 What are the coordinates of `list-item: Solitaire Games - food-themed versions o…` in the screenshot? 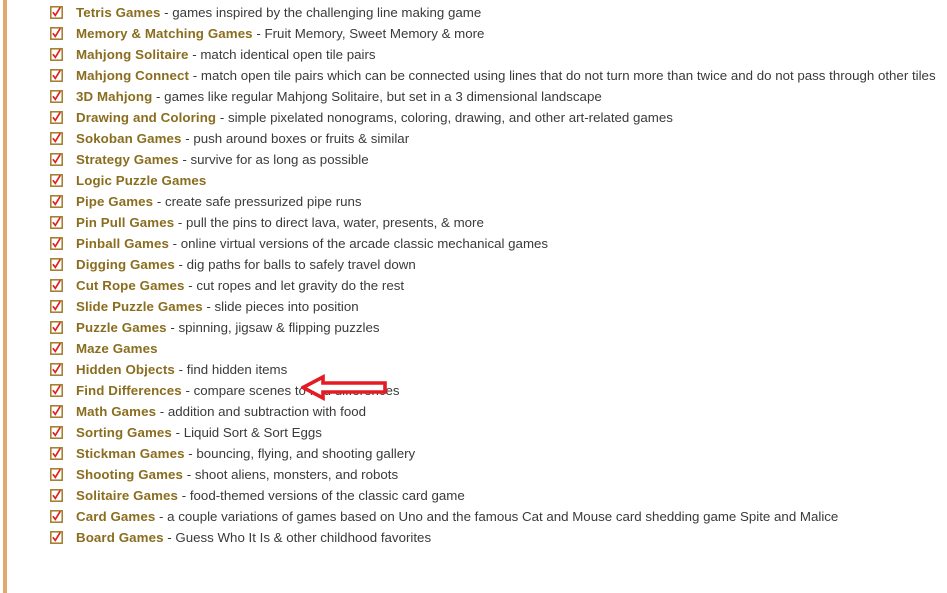 It's located at (495, 496).